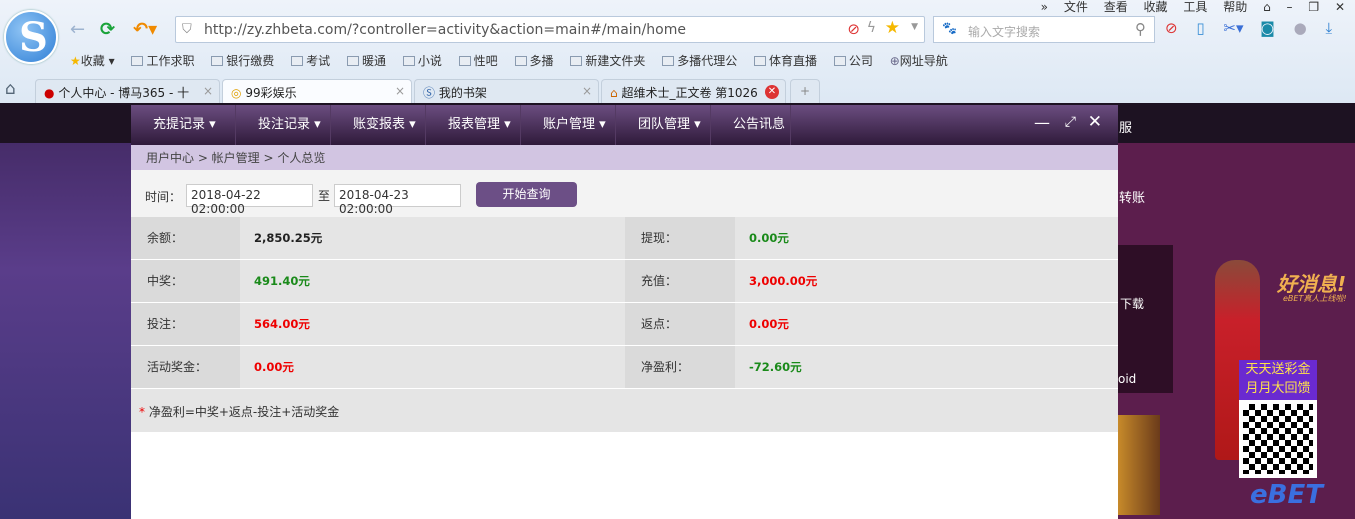 This screenshot has height=519, width=1355. I want to click on minimize-icon: –, so click(1290, 7).